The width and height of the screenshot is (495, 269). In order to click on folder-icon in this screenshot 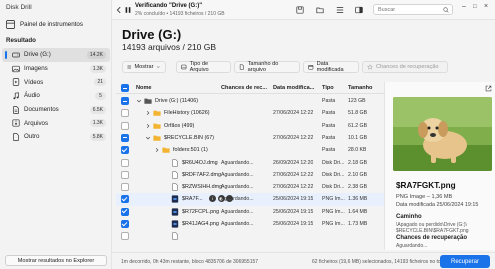, I will do `click(157, 138)`.